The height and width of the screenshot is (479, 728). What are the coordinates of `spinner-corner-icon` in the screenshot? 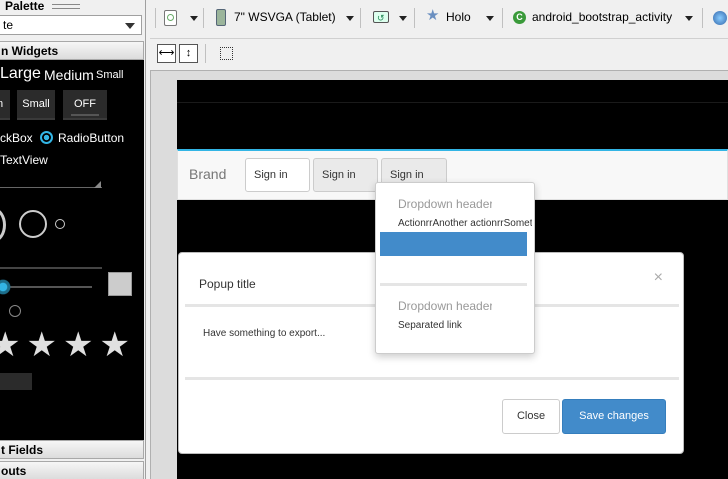 It's located at (97, 184).